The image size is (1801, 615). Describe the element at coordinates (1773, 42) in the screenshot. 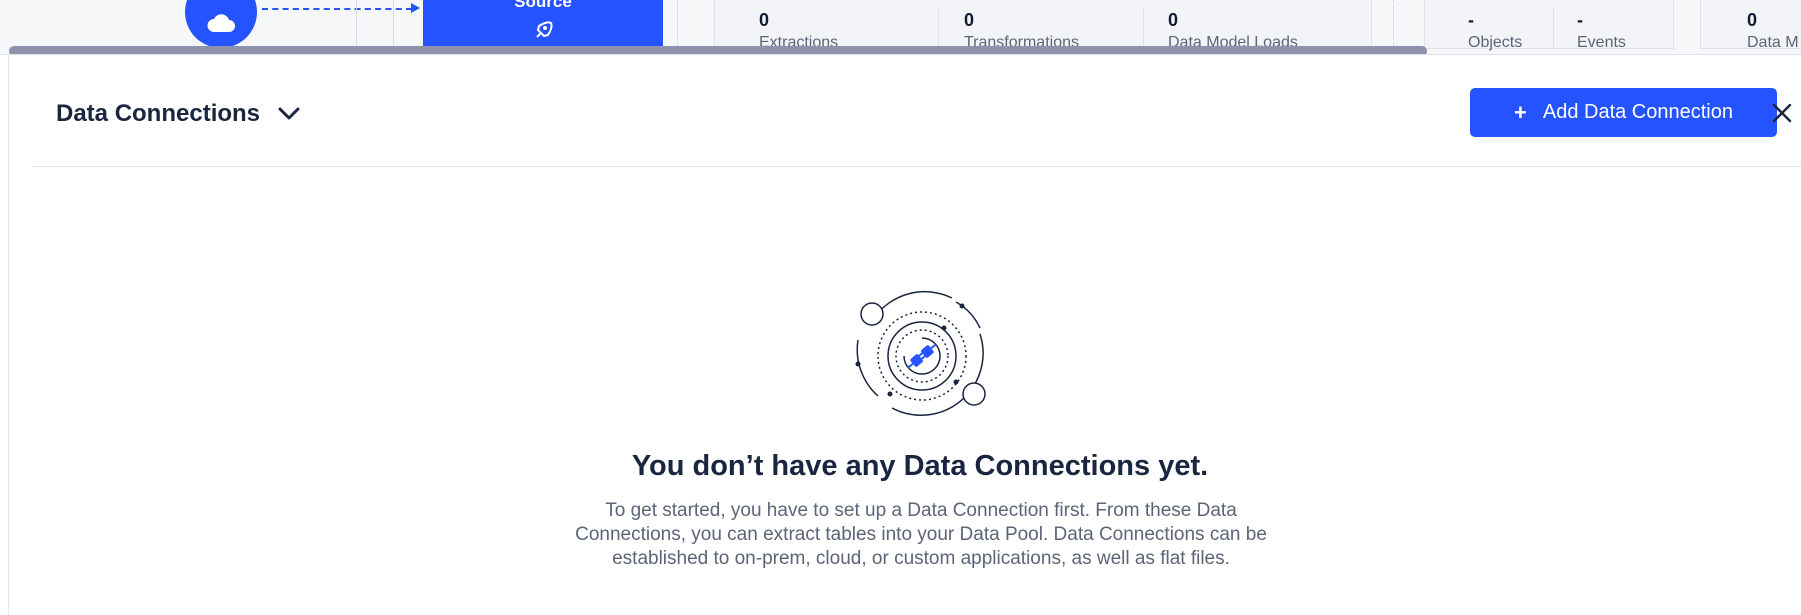

I see `stat-label: Data M` at that location.